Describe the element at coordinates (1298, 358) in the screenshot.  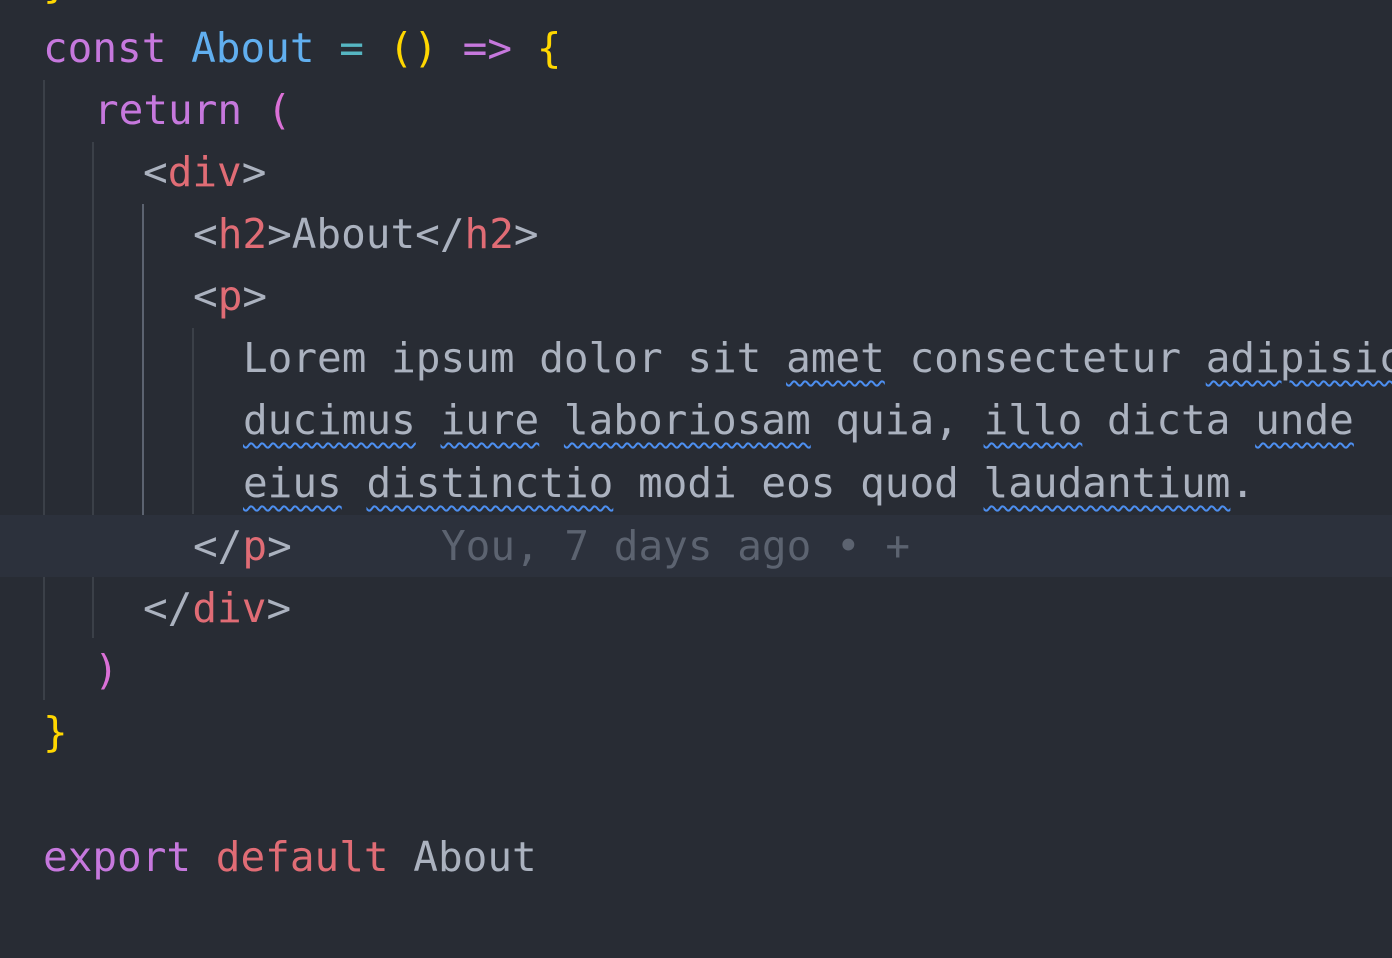
I see `spellcheck-word: adipisicing` at that location.